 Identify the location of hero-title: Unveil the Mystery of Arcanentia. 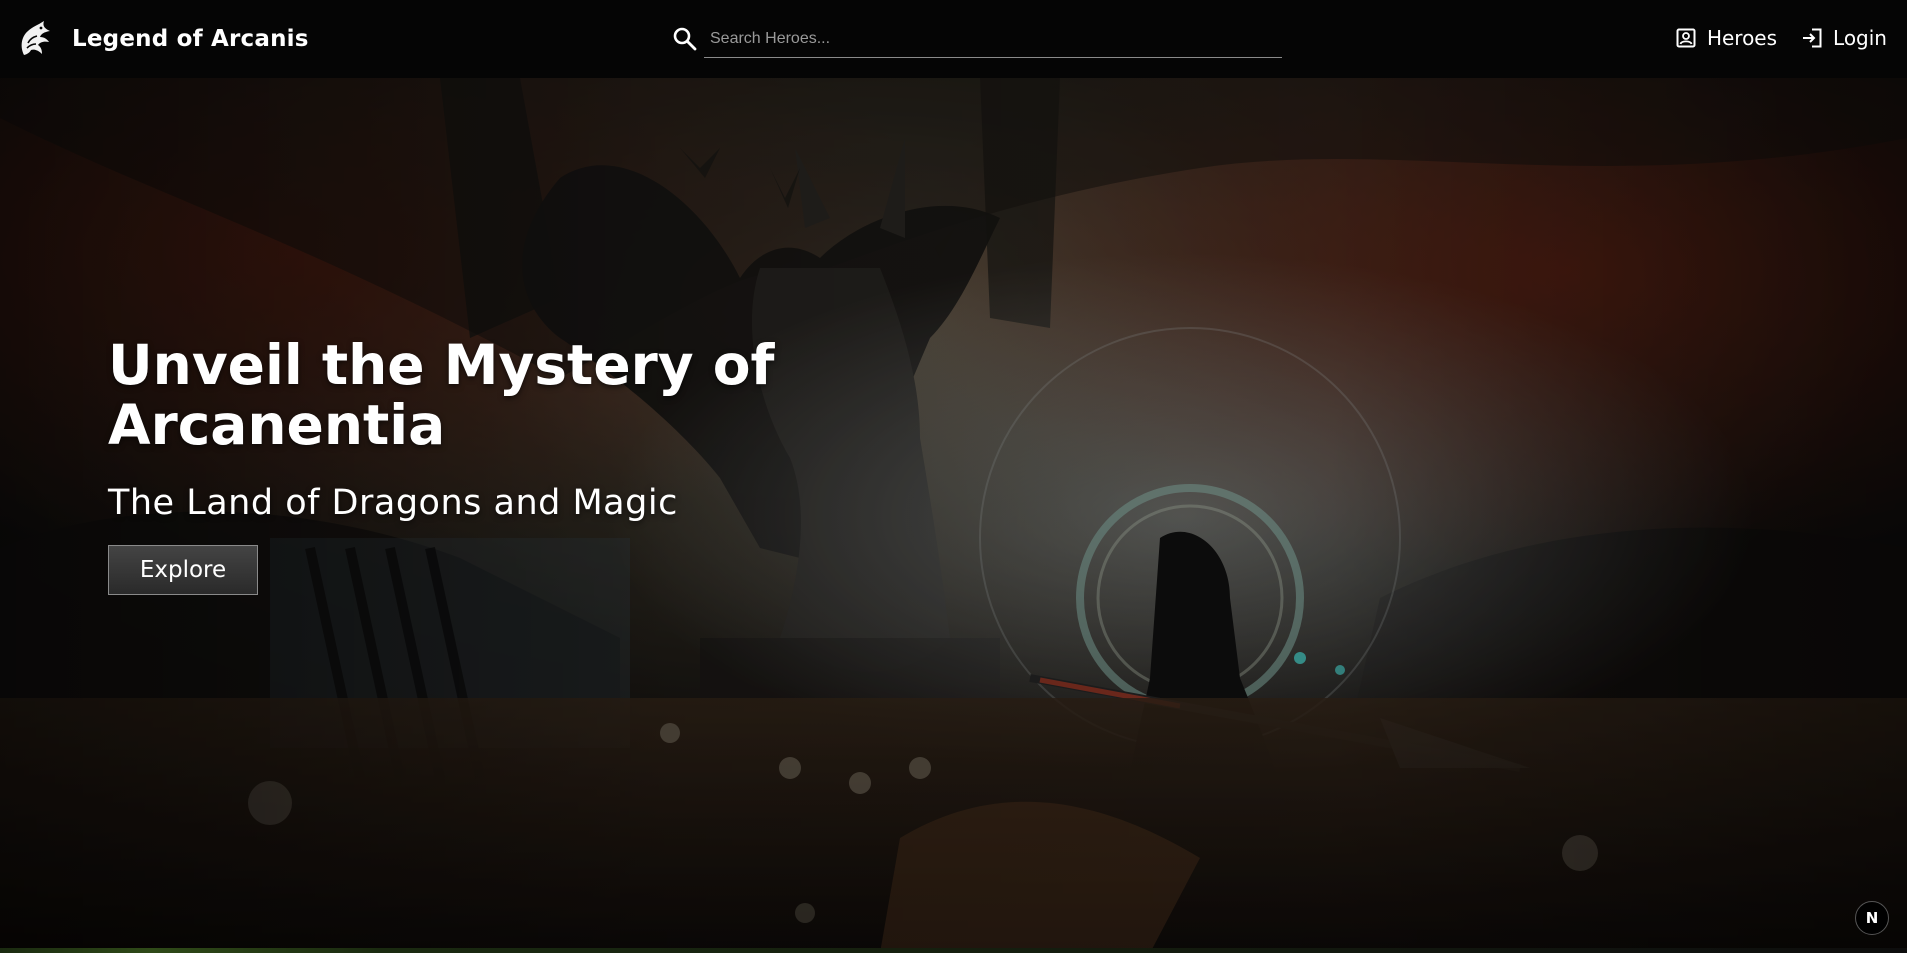
(441, 395).